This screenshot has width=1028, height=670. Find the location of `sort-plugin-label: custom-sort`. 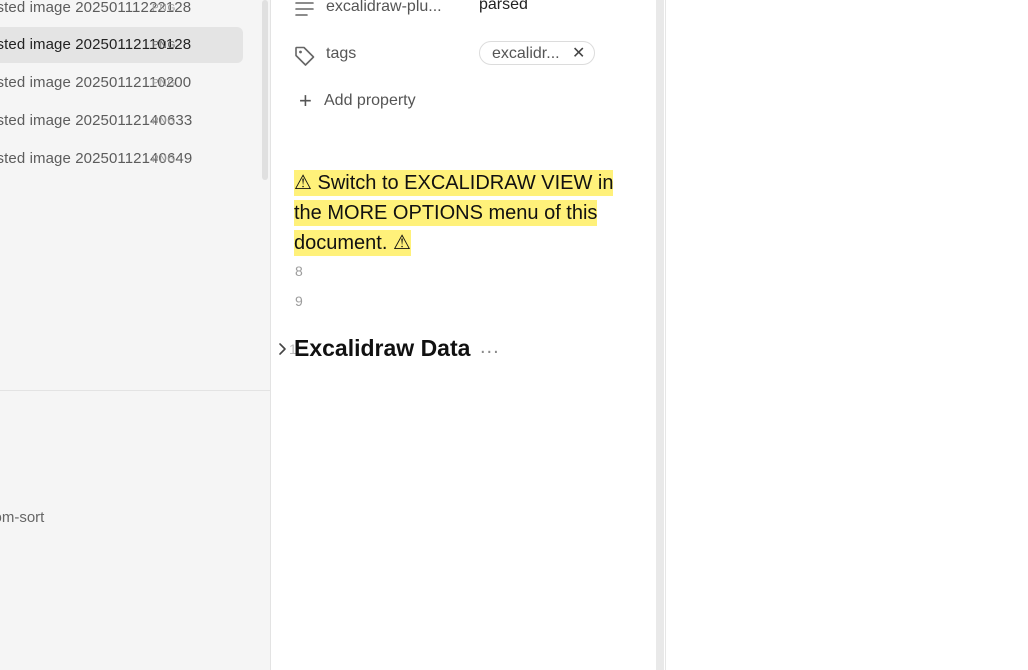

sort-plugin-label: custom-sort is located at coordinates (22, 517).